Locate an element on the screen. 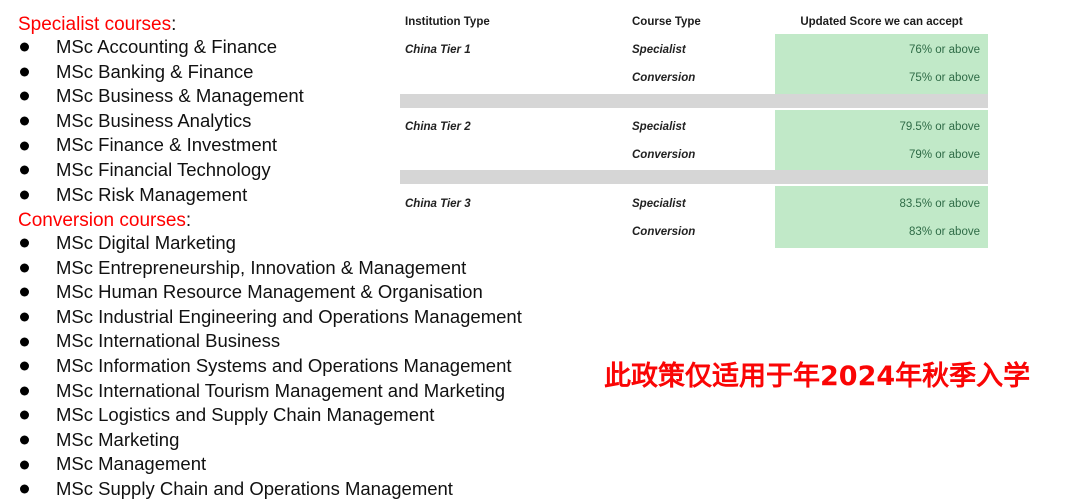 The height and width of the screenshot is (504, 1080). cell-institution-type: China Tier 3 is located at coordinates (438, 204).